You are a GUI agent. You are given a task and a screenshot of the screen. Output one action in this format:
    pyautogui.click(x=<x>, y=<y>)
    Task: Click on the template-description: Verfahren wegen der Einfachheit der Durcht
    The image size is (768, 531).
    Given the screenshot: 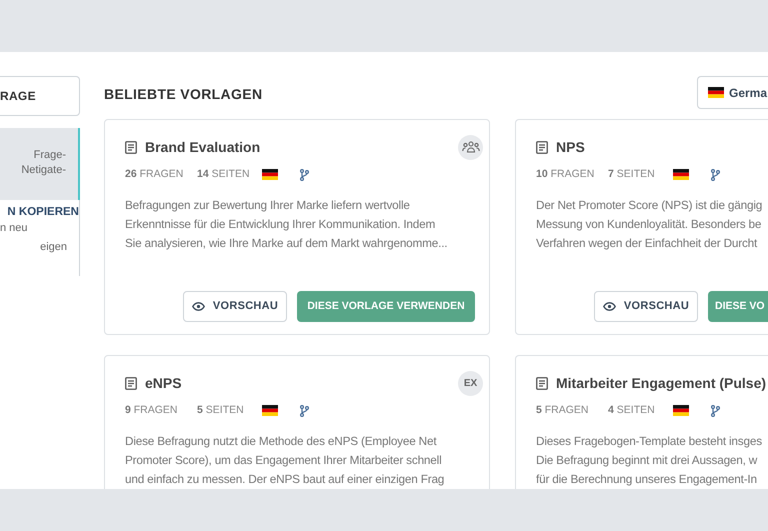 What is the action you would take?
    pyautogui.click(x=647, y=243)
    